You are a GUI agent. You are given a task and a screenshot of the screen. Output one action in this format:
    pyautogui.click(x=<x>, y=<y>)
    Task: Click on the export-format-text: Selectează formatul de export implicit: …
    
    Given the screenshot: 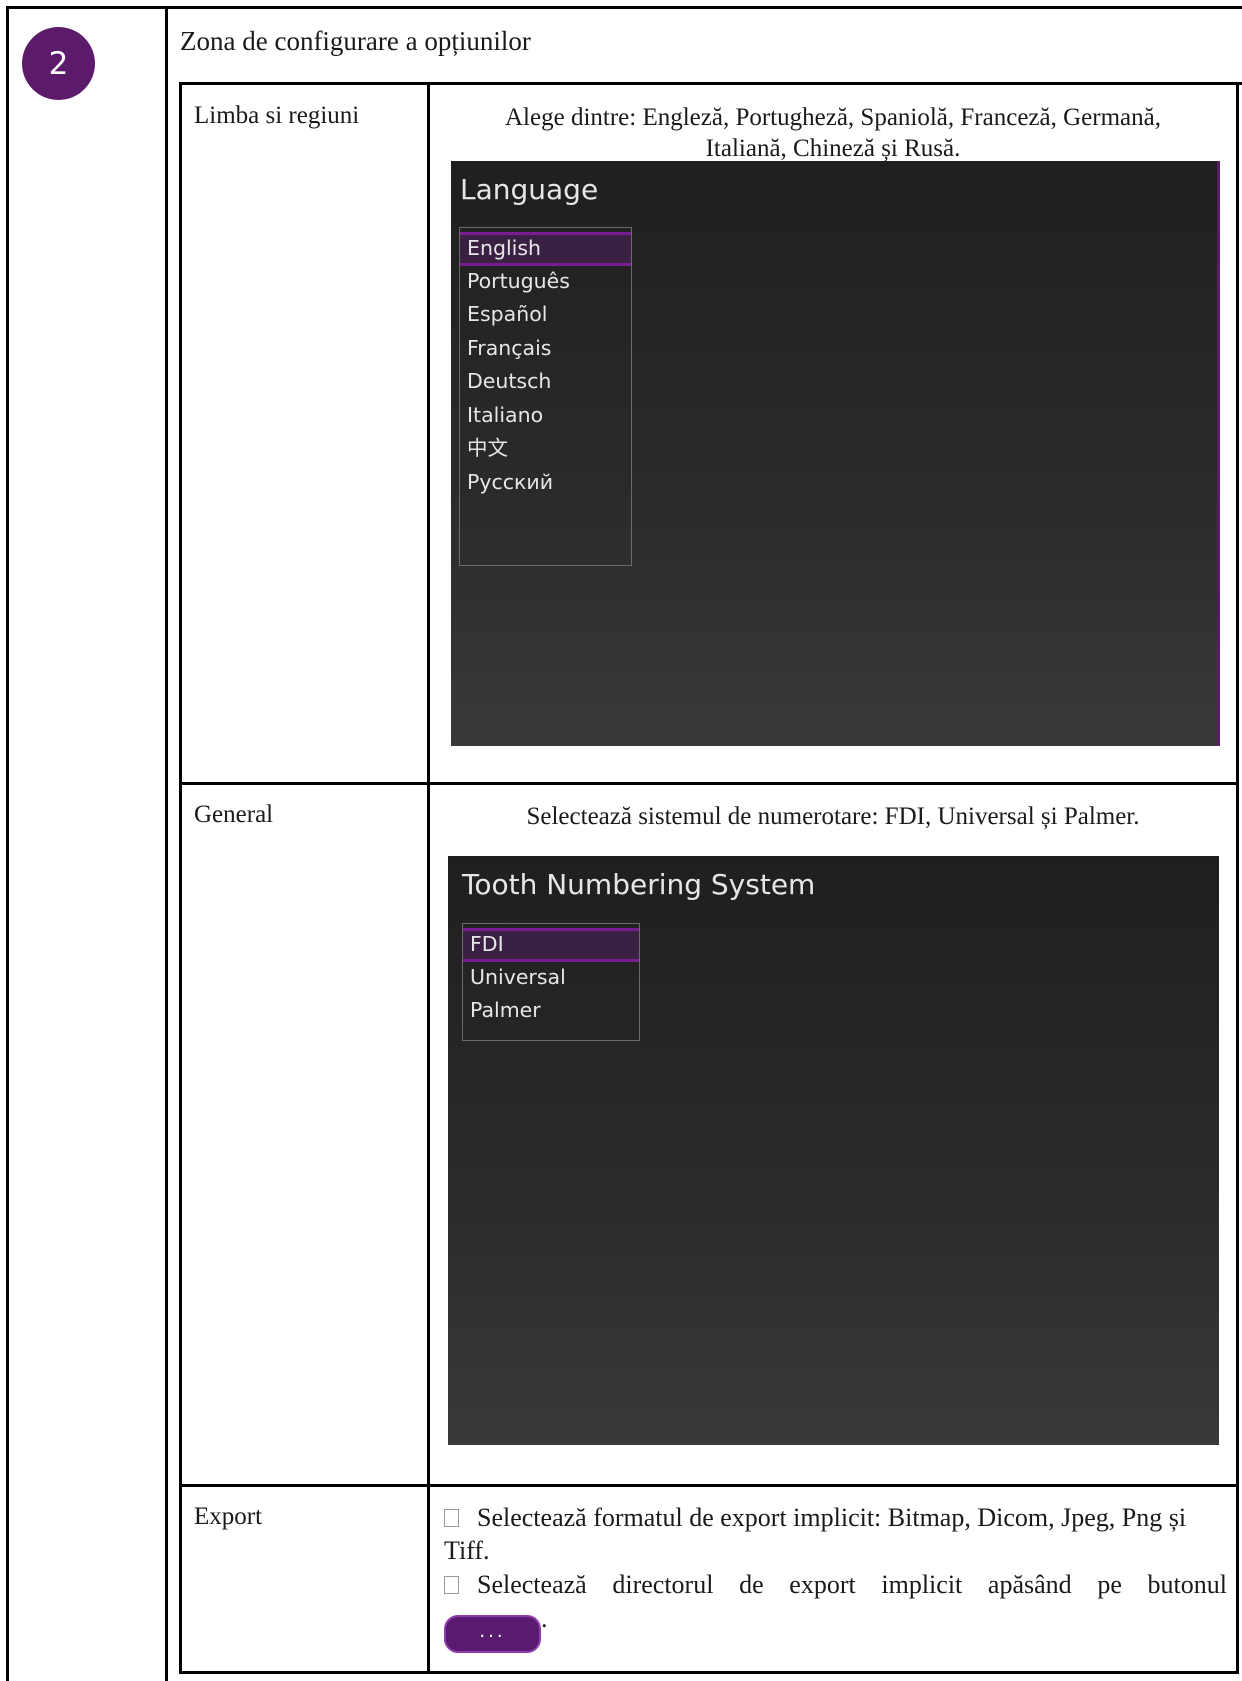 What is the action you would take?
    pyautogui.click(x=815, y=1534)
    